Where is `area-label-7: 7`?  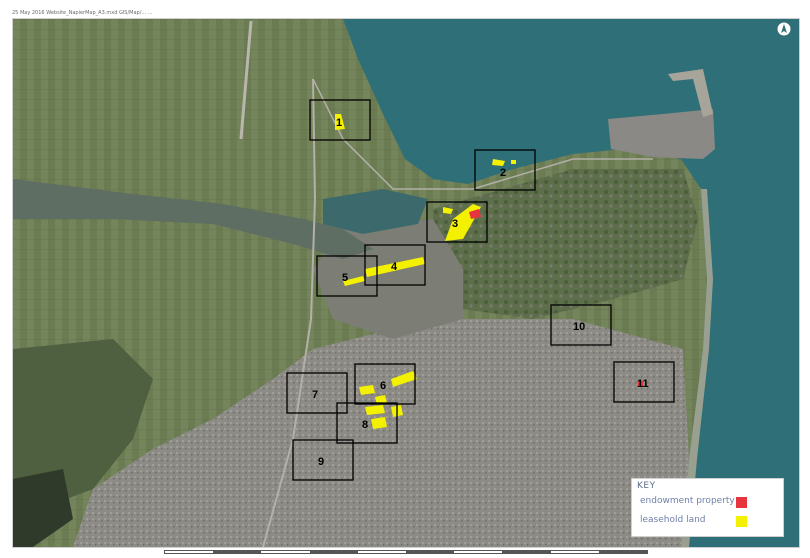
area-label-7: 7 is located at coordinates (315, 395).